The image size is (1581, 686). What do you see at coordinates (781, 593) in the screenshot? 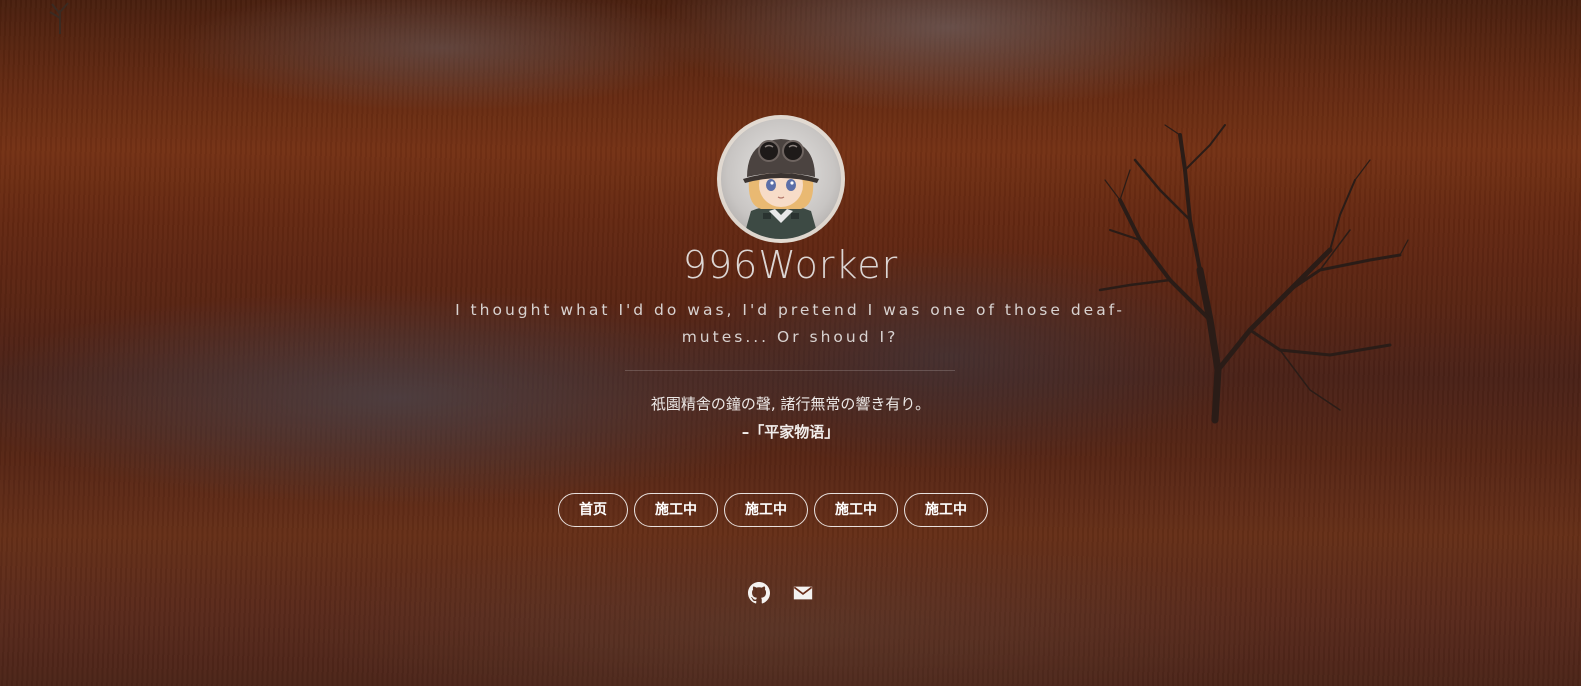
I see `social-links` at bounding box center [781, 593].